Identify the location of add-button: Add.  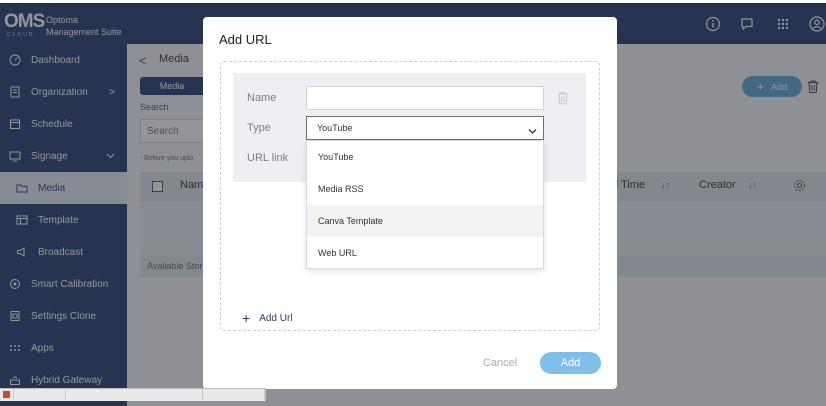
(570, 363).